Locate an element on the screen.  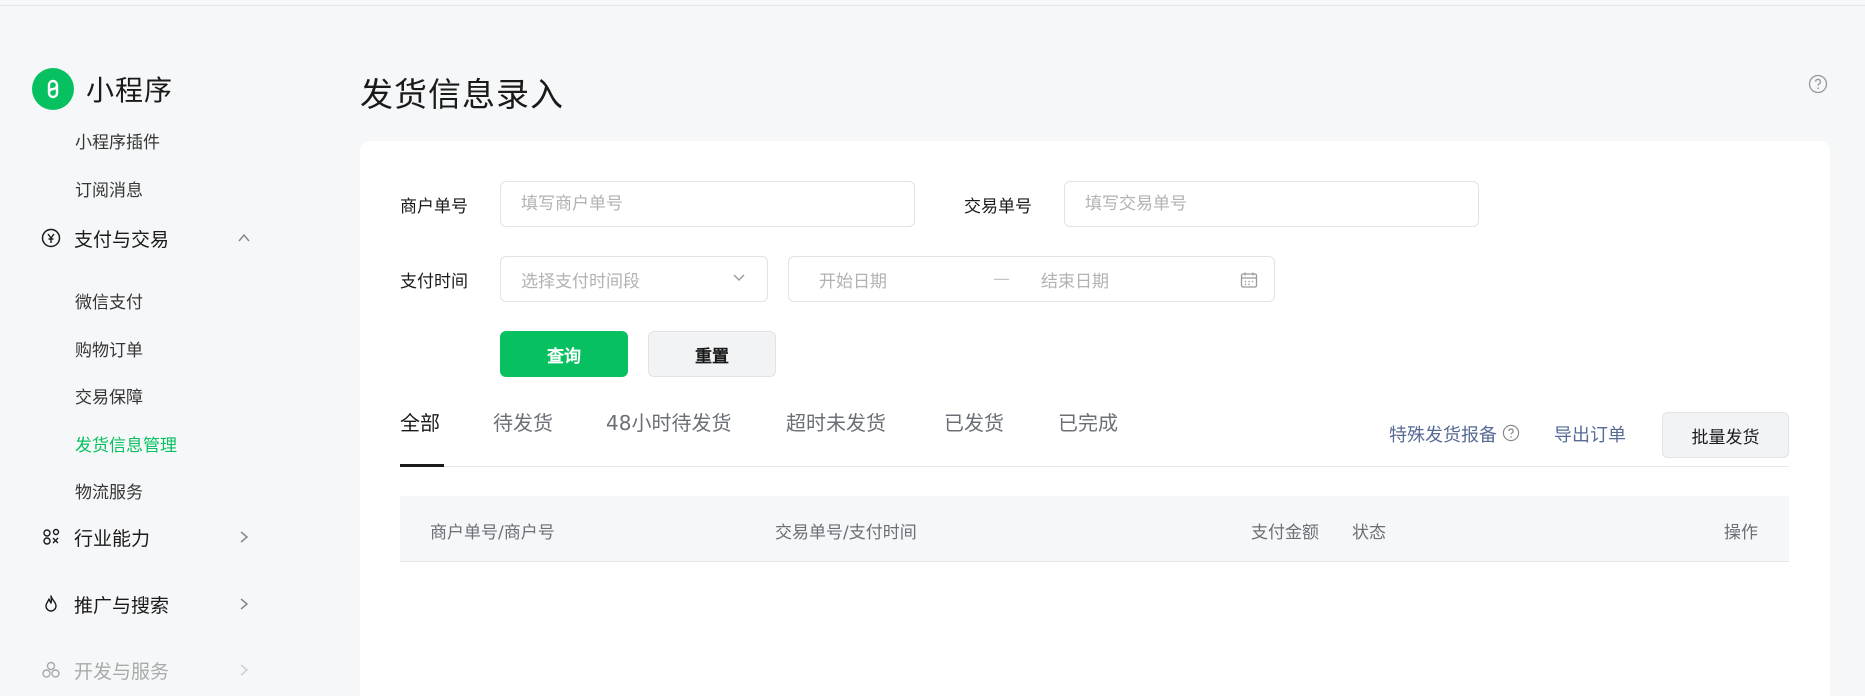
brand: 小程序 is located at coordinates (102, 89).